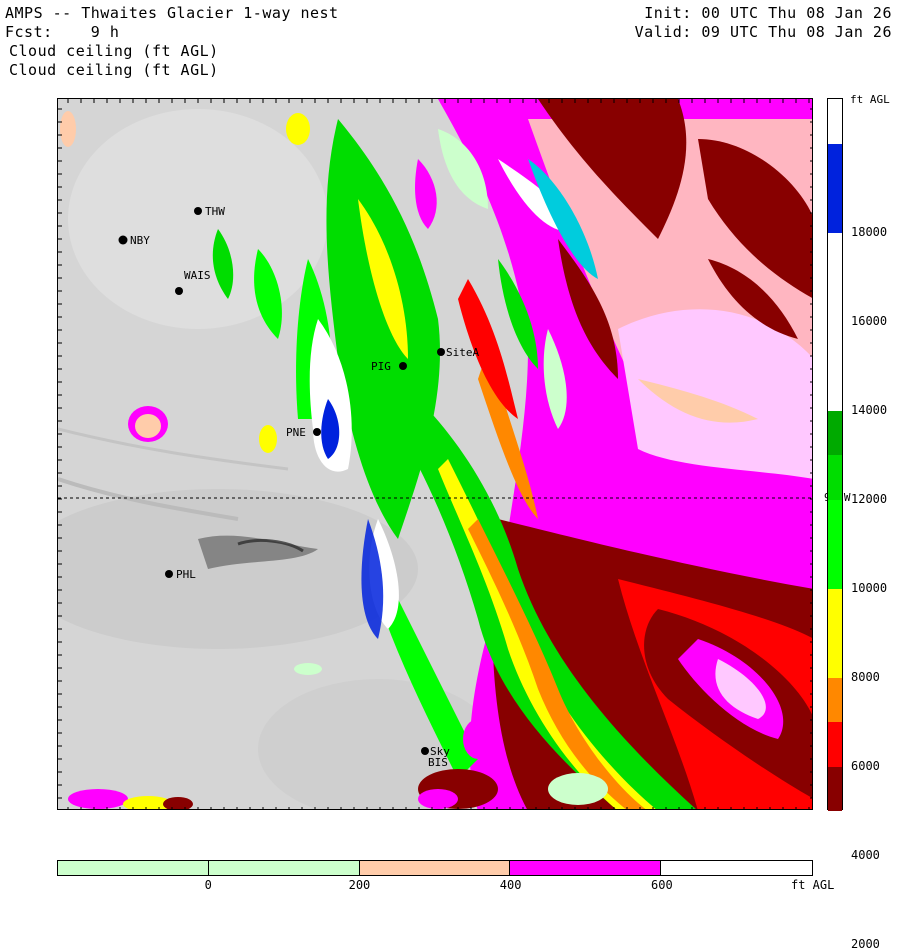 Image resolution: width=900 pixels, height=951 pixels. I want to click on vertical-colorbar-tick-label: 18000, so click(869, 231).